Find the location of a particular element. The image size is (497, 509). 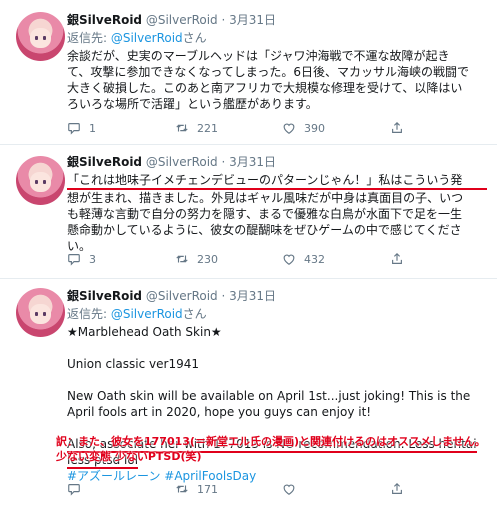

annotation-line-2: 少ない変態 少ないPTSD(笑) is located at coordinates (129, 456).